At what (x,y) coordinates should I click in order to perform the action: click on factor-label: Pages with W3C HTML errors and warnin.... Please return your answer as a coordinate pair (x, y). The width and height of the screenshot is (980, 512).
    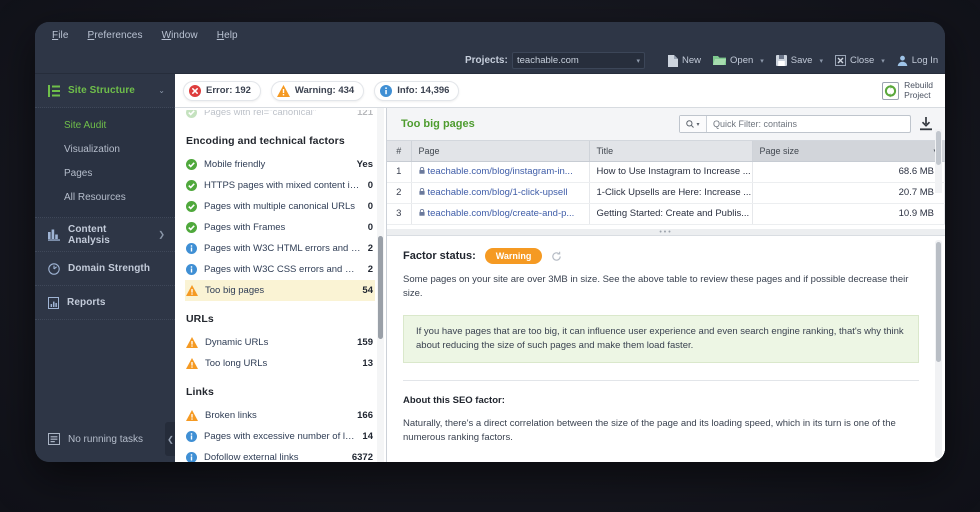
    Looking at the image, I should click on (282, 248).